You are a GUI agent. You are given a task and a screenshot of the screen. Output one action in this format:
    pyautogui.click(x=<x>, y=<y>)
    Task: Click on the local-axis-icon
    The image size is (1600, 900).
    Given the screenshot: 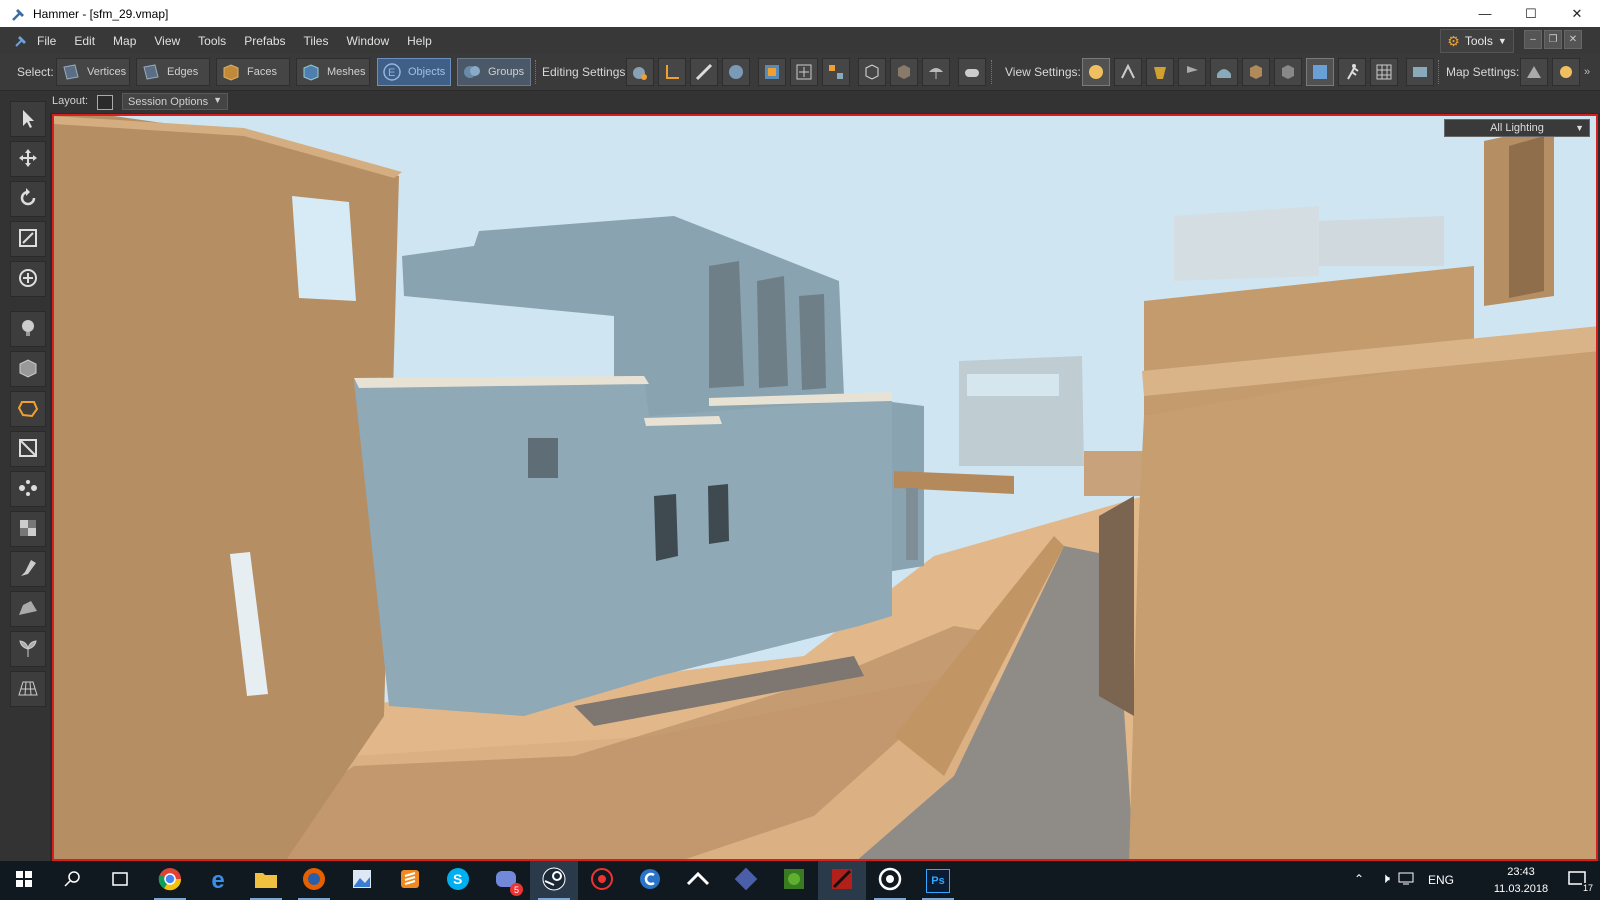 What is the action you would take?
    pyautogui.click(x=672, y=72)
    